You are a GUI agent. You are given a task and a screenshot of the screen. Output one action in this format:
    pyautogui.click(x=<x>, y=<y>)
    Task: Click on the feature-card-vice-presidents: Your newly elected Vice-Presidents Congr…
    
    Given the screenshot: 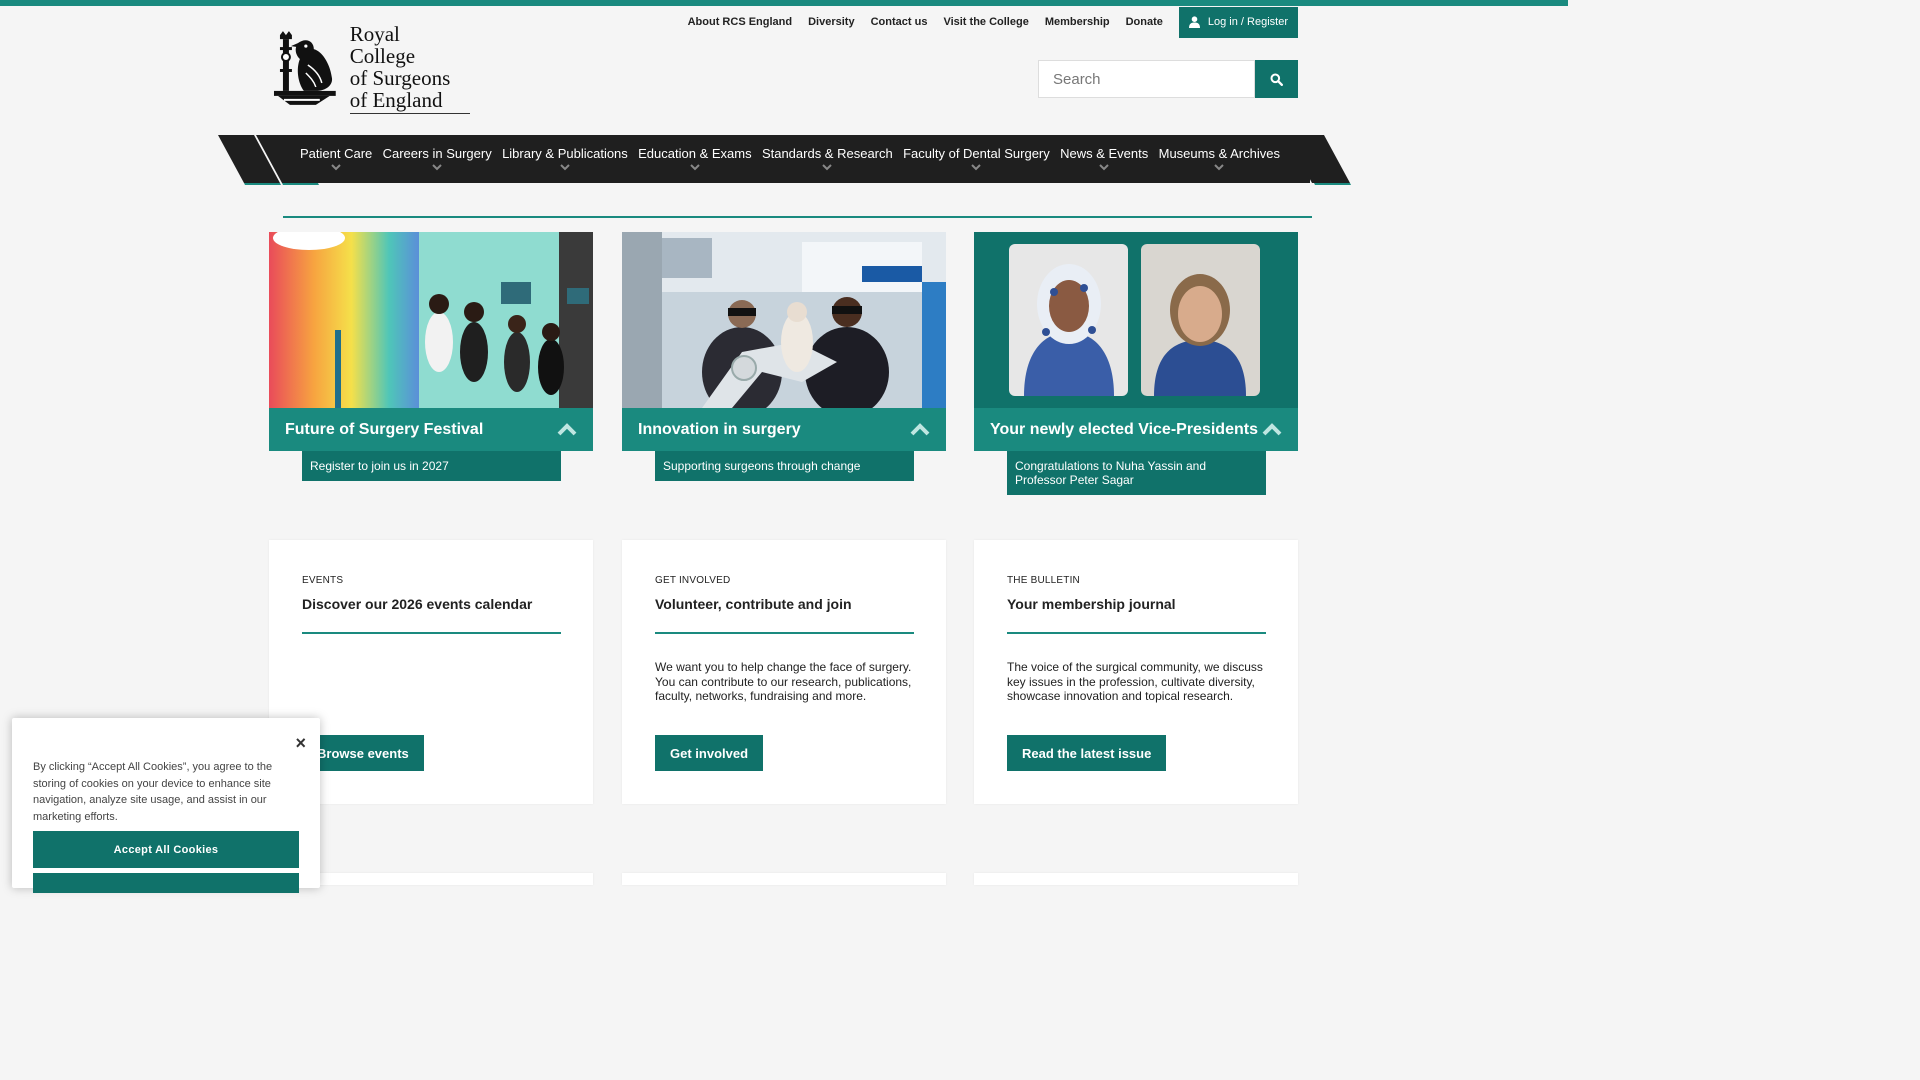 What is the action you would take?
    pyautogui.click(x=1136, y=363)
    